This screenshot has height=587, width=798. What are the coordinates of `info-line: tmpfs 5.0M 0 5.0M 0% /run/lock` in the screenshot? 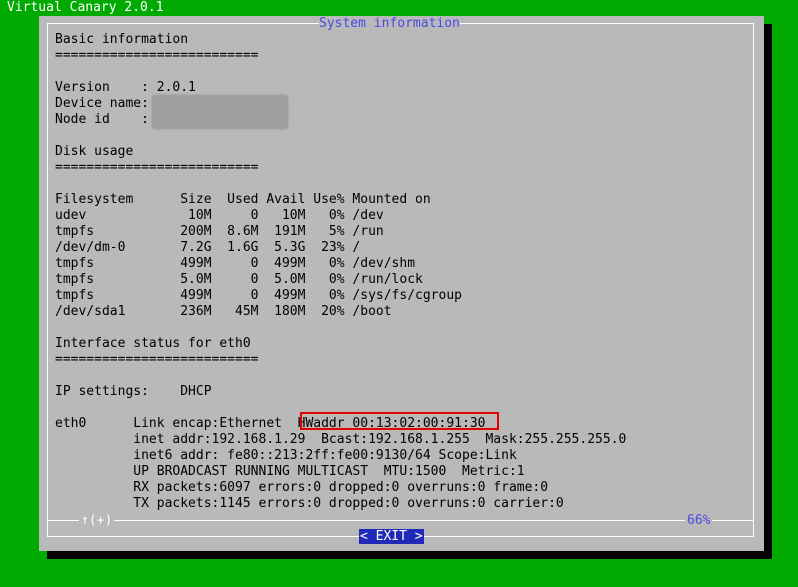 It's located at (239, 279).